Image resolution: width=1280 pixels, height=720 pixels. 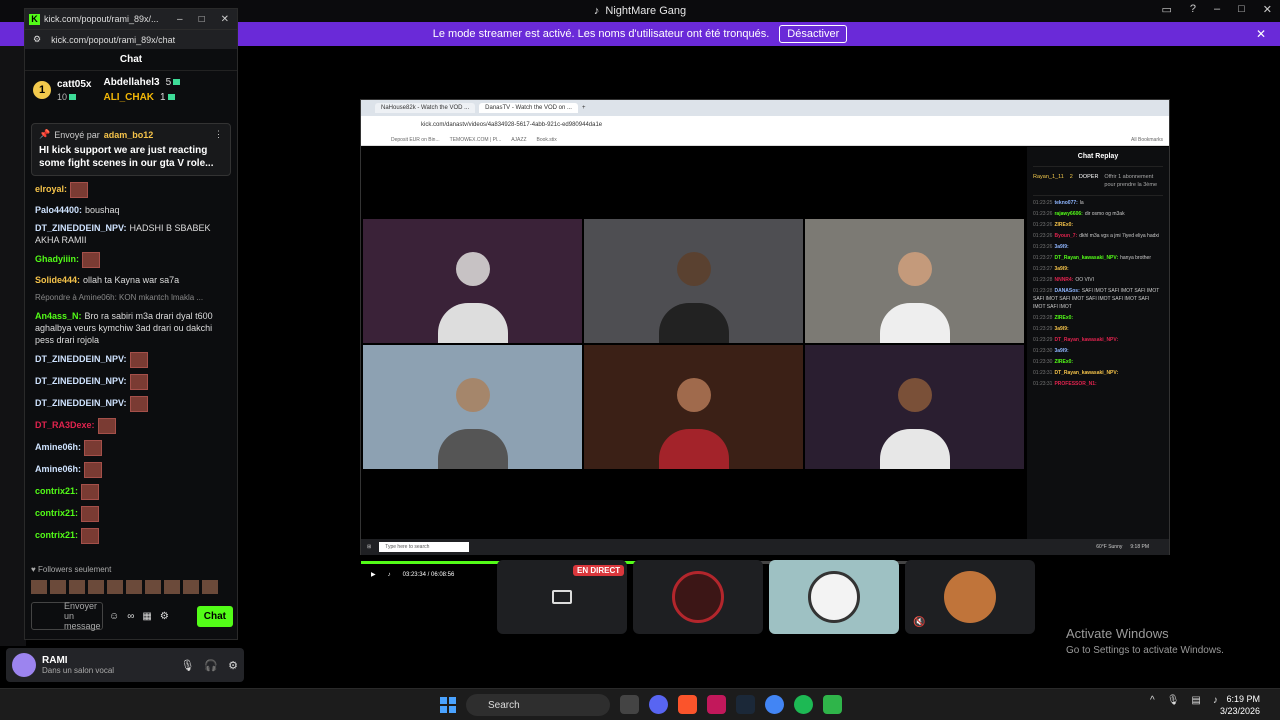 What do you see at coordinates (1195, 700) in the screenshot?
I see `network-icon: ▤` at bounding box center [1195, 700].